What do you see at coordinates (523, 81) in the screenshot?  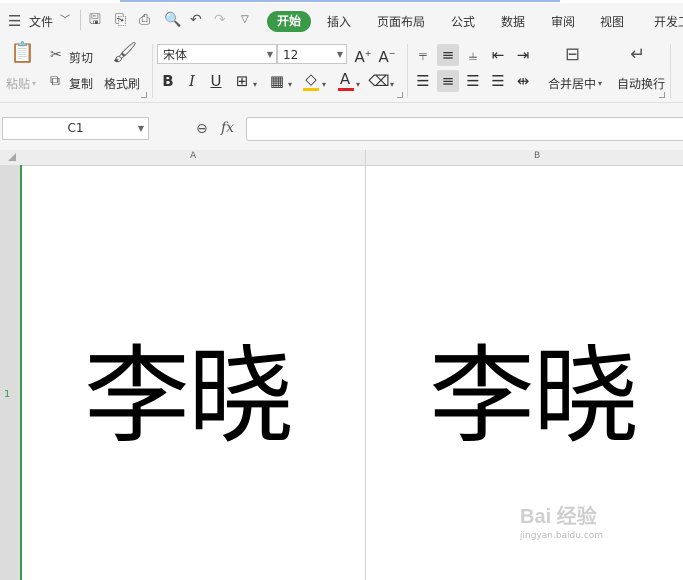 I see `distributed-icon: ⇹` at bounding box center [523, 81].